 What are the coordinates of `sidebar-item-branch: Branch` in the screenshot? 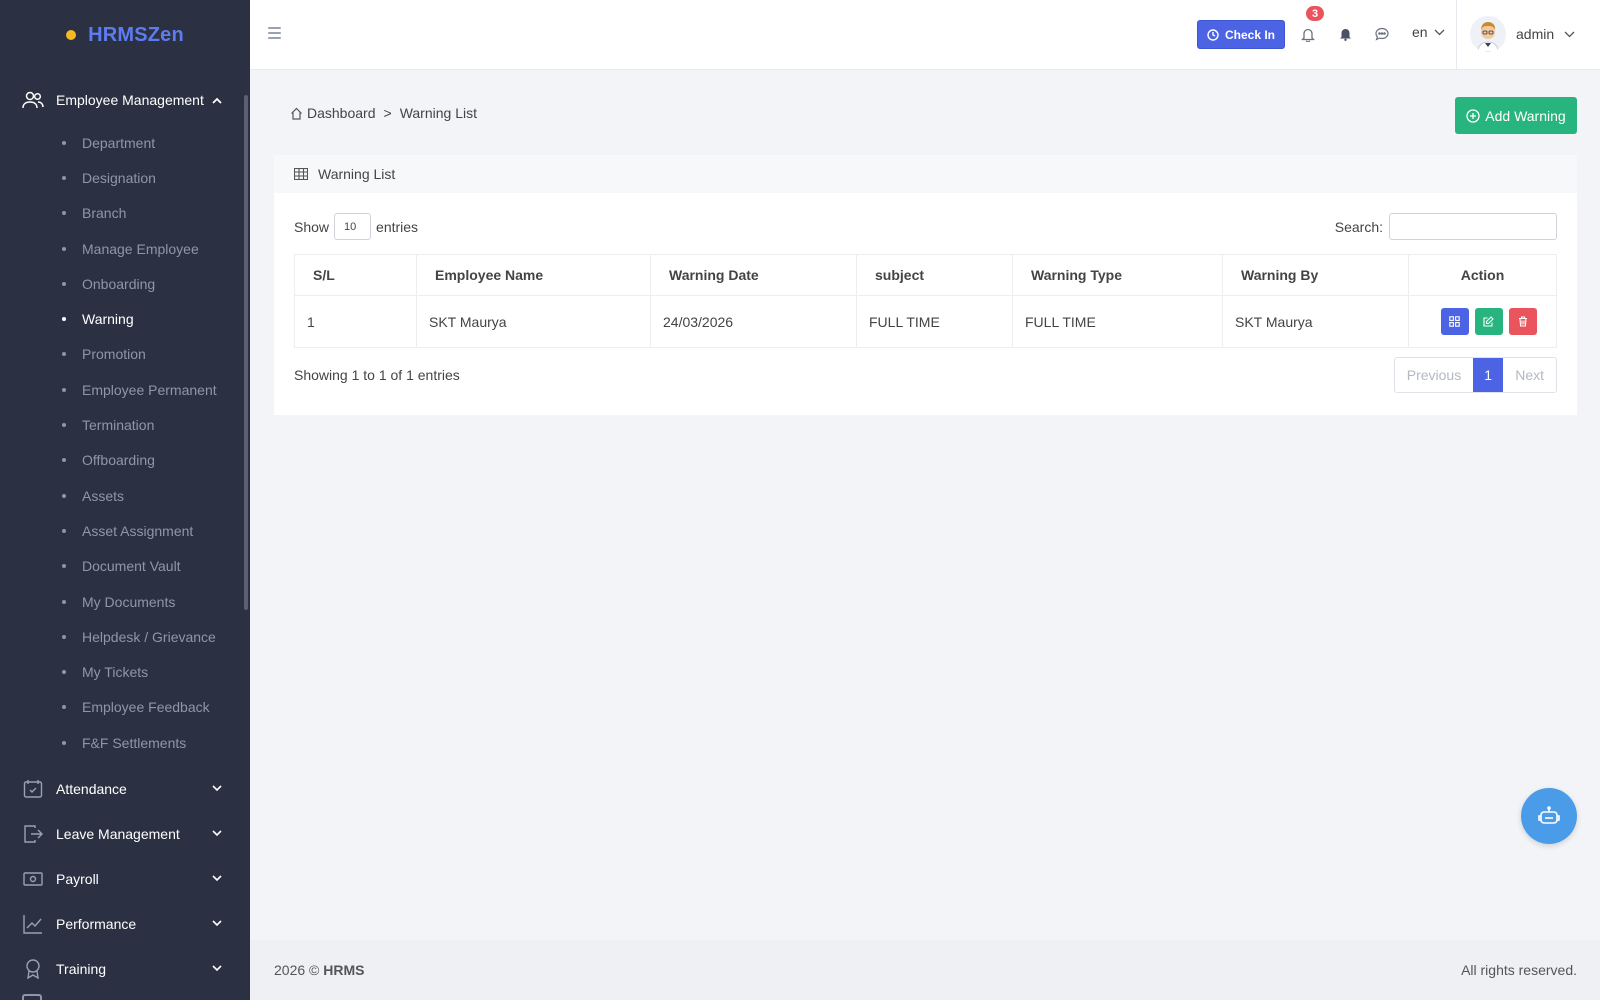 It's located at (125, 213).